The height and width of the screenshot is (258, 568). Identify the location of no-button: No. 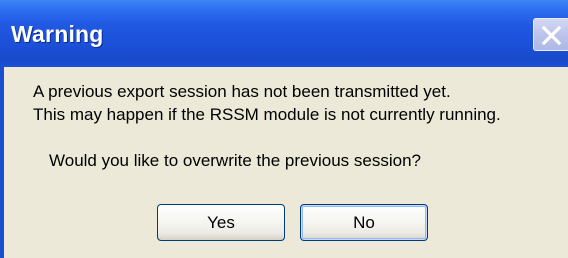
(364, 222).